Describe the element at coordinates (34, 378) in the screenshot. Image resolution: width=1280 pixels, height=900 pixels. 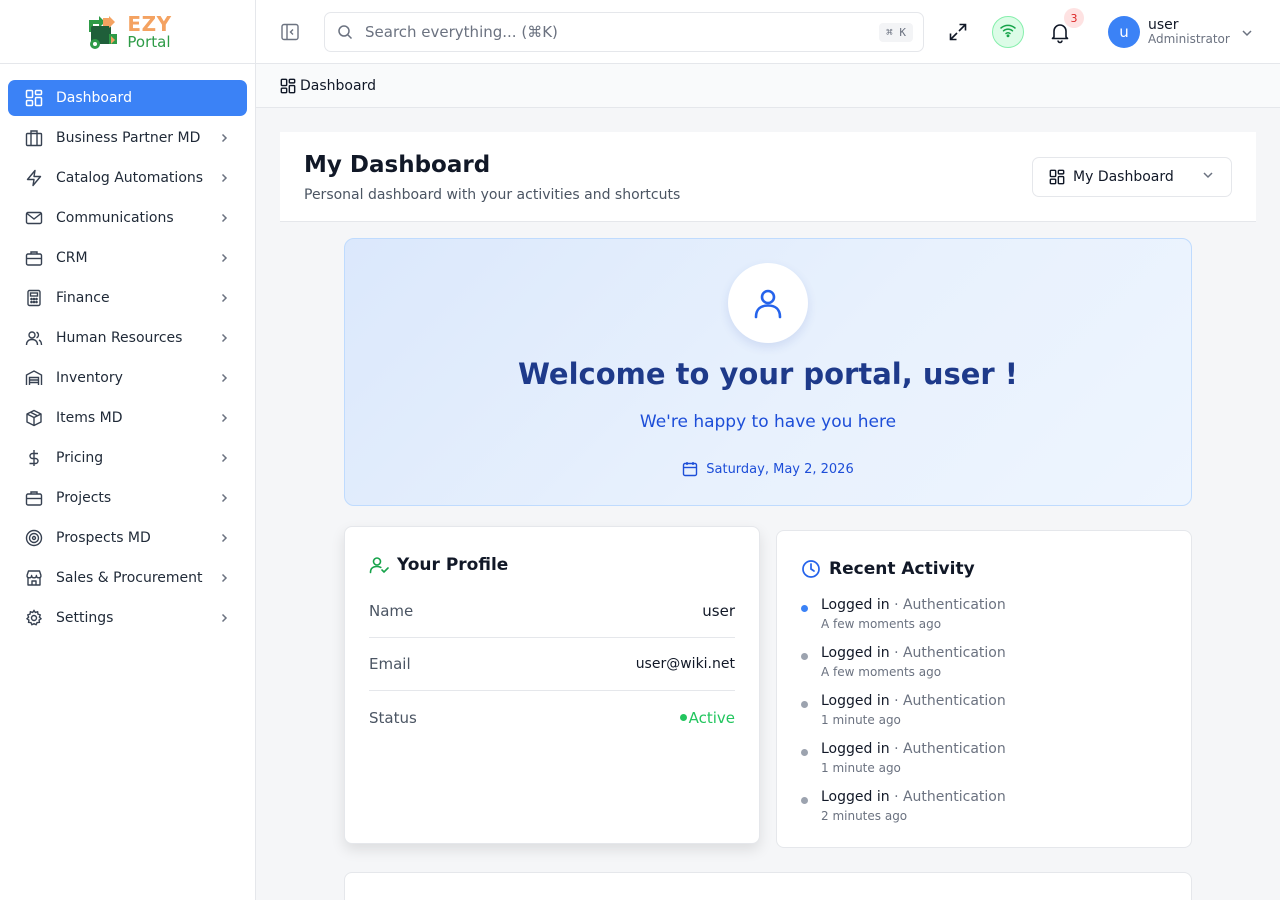
I see `warehouse-icon` at that location.